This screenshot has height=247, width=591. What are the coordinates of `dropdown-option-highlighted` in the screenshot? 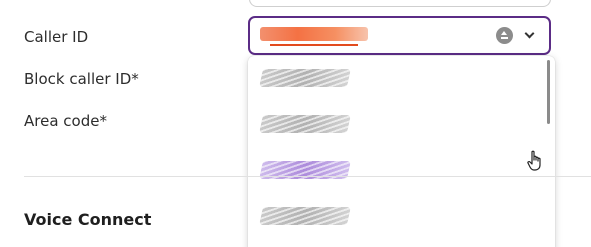 It's located at (396, 171).